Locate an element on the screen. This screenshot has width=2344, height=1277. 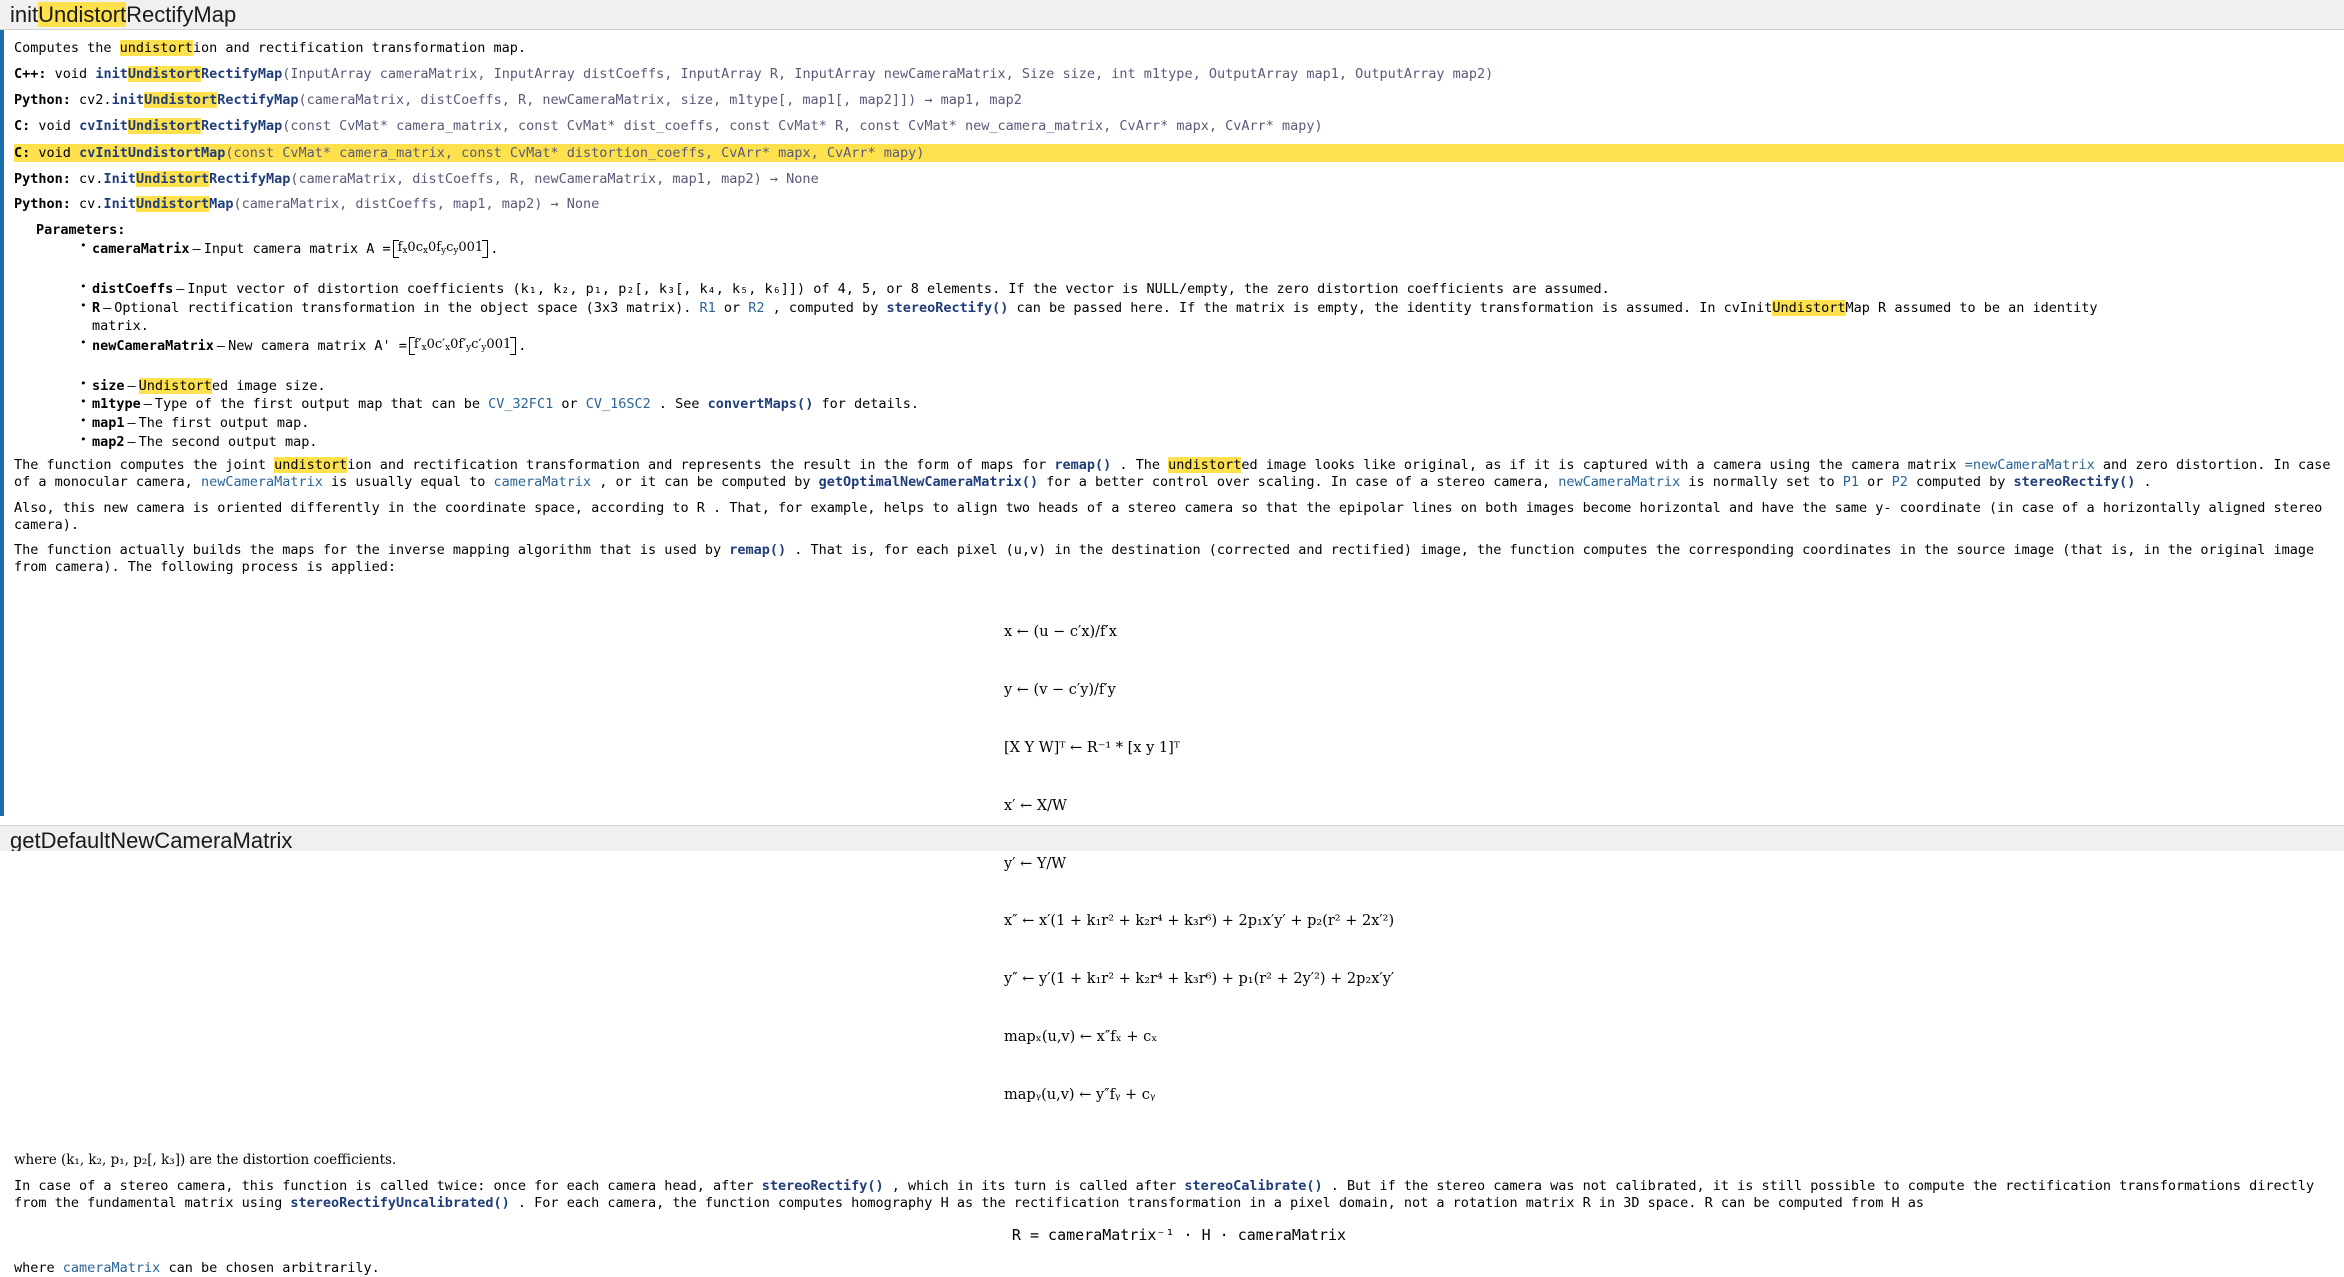
inline-highlight: Undistort is located at coordinates (1809, 307).